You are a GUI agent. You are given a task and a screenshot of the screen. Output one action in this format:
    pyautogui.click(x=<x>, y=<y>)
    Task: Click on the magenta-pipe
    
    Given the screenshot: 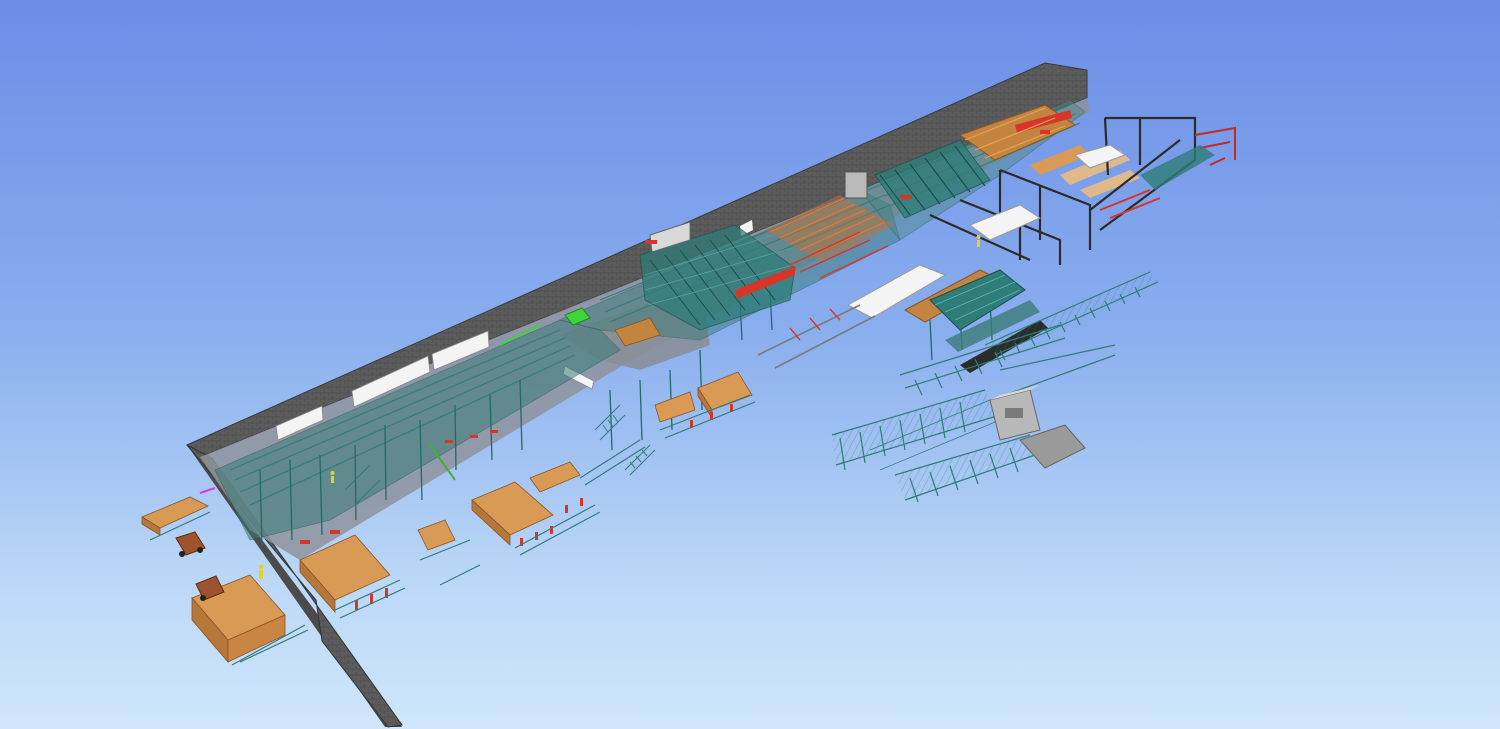 What is the action you would take?
    pyautogui.click(x=207, y=490)
    